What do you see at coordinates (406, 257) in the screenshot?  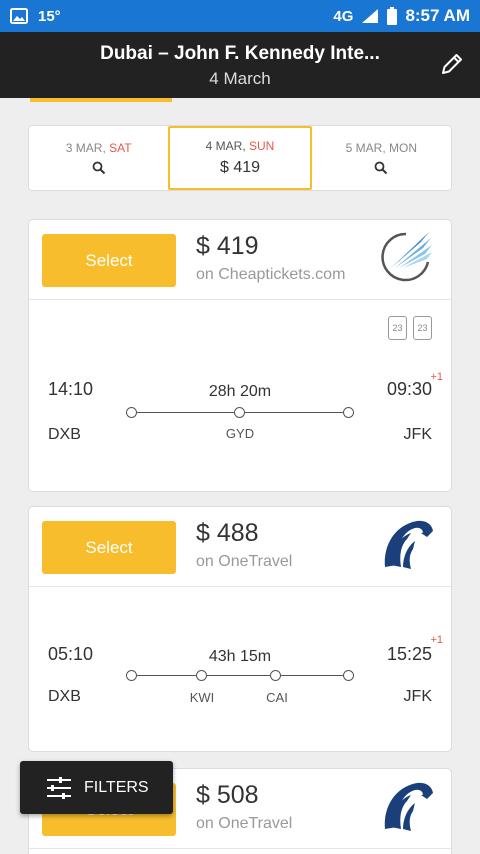 I see `azal-airline-logo` at bounding box center [406, 257].